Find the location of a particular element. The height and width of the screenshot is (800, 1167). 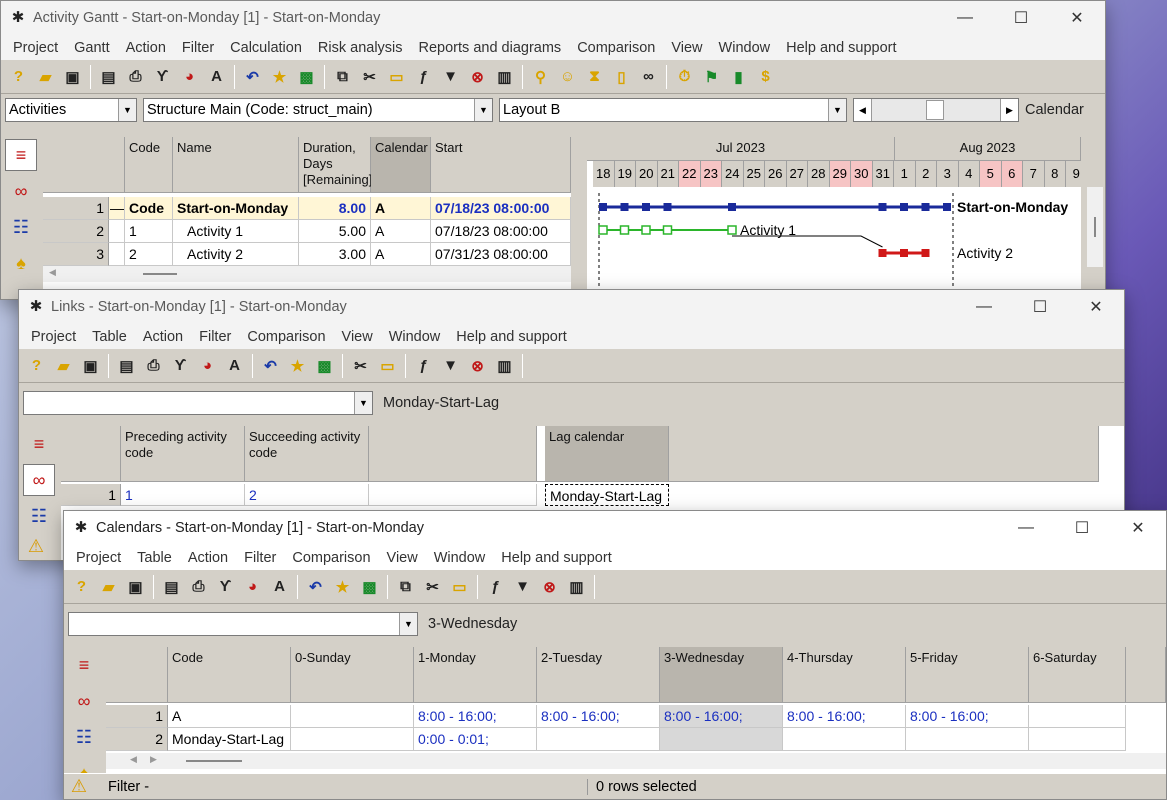

save-icon: ▣ is located at coordinates (90, 365).